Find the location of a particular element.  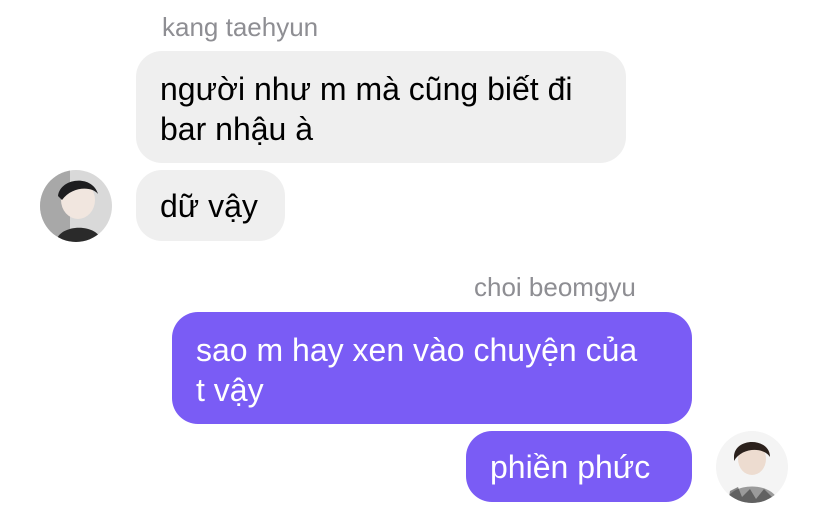

sender-name-kang-taehyun: kang taehyun is located at coordinates (240, 27).